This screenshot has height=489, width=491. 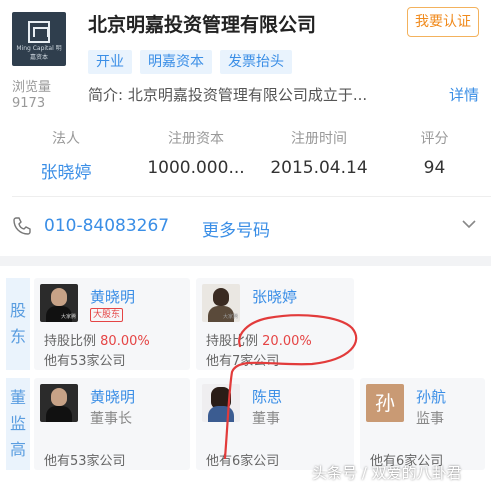 What do you see at coordinates (66, 153) in the screenshot?
I see `legal-person-cell: 法人 张晓婷` at bounding box center [66, 153].